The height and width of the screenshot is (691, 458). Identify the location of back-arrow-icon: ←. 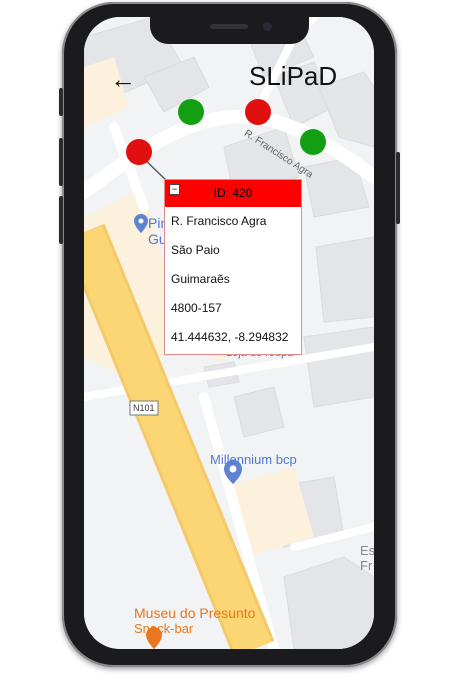
(123, 79).